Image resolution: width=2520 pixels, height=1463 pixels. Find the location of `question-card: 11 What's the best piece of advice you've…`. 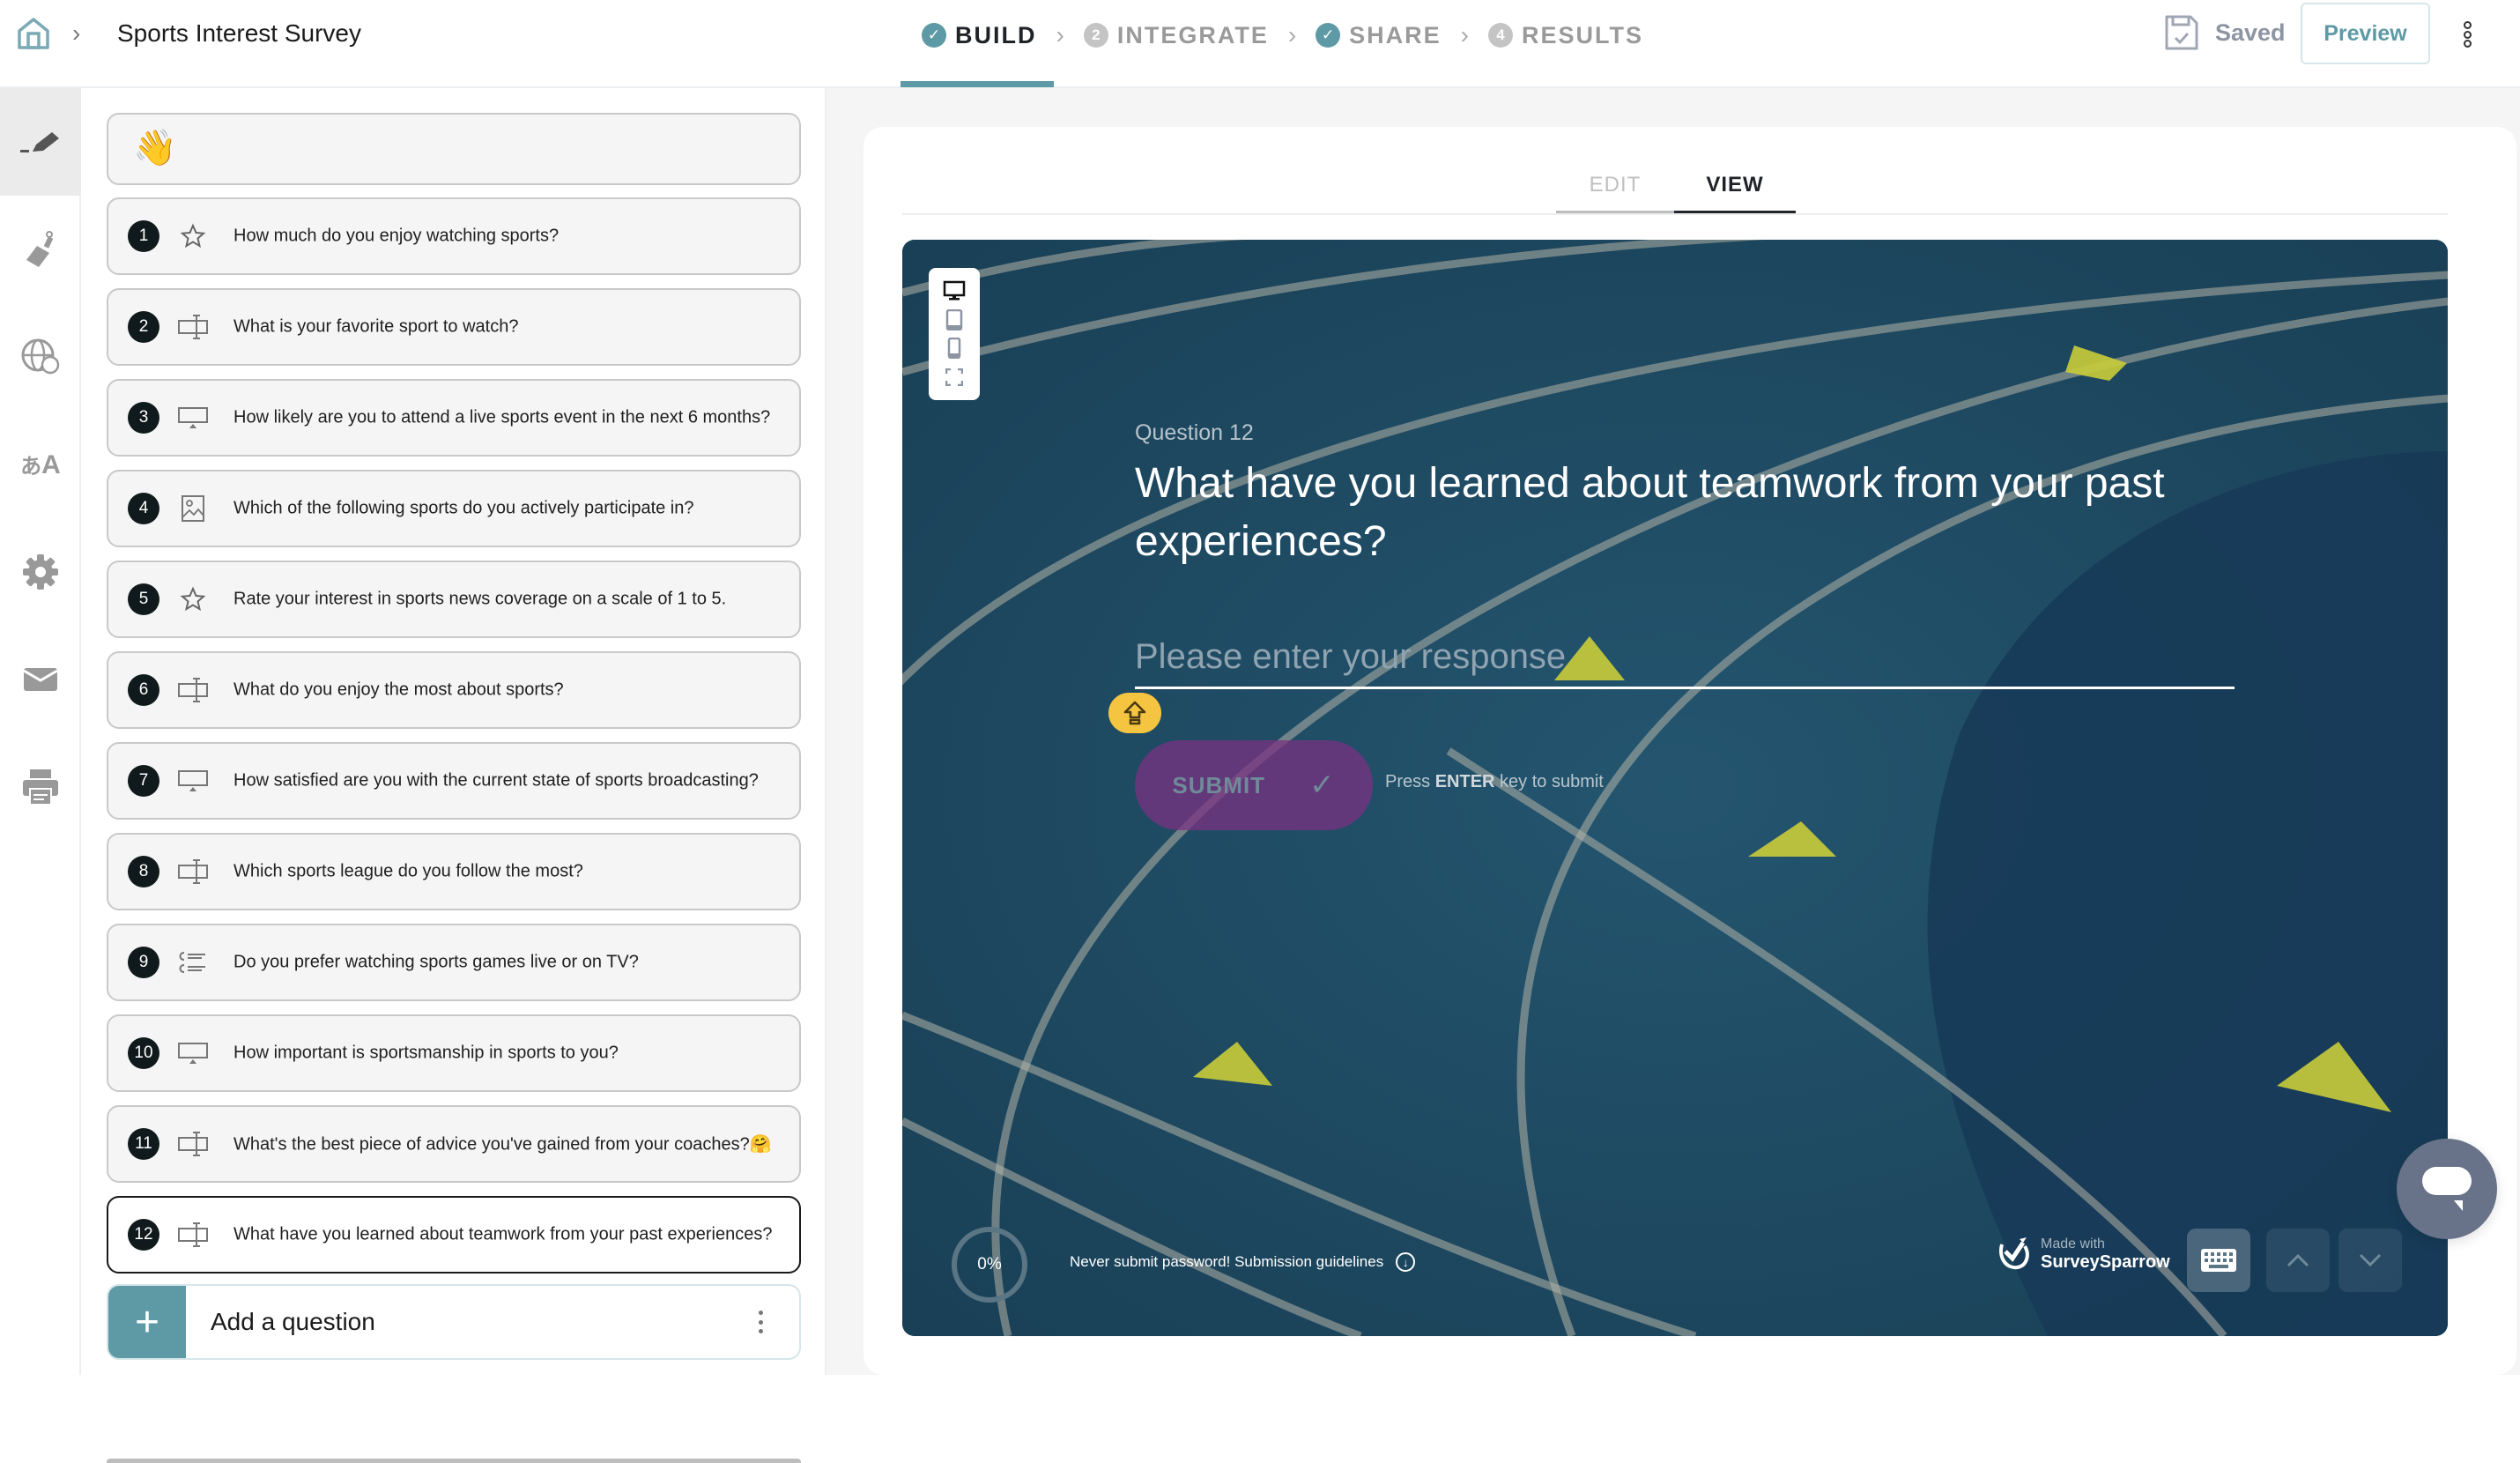

question-card: 11 What's the best piece of advice you've… is located at coordinates (454, 1144).